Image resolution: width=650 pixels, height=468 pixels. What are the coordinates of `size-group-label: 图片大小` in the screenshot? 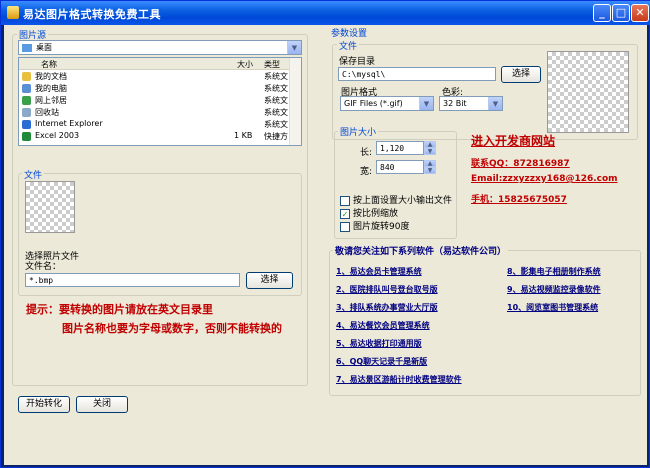 It's located at (358, 131).